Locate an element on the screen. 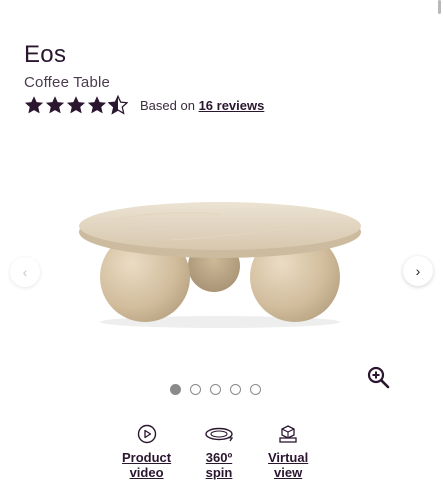 Image resolution: width=443 pixels, height=500 pixels. product-title: Eos is located at coordinates (45, 54).